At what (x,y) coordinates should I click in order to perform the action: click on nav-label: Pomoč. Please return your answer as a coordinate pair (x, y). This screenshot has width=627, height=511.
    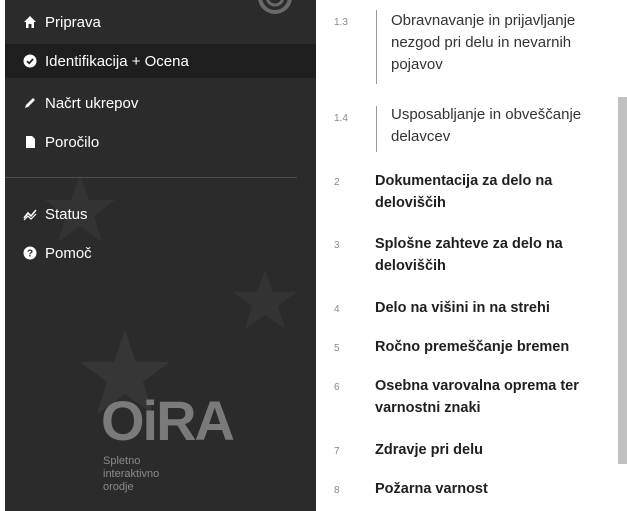
    Looking at the image, I should click on (68, 253).